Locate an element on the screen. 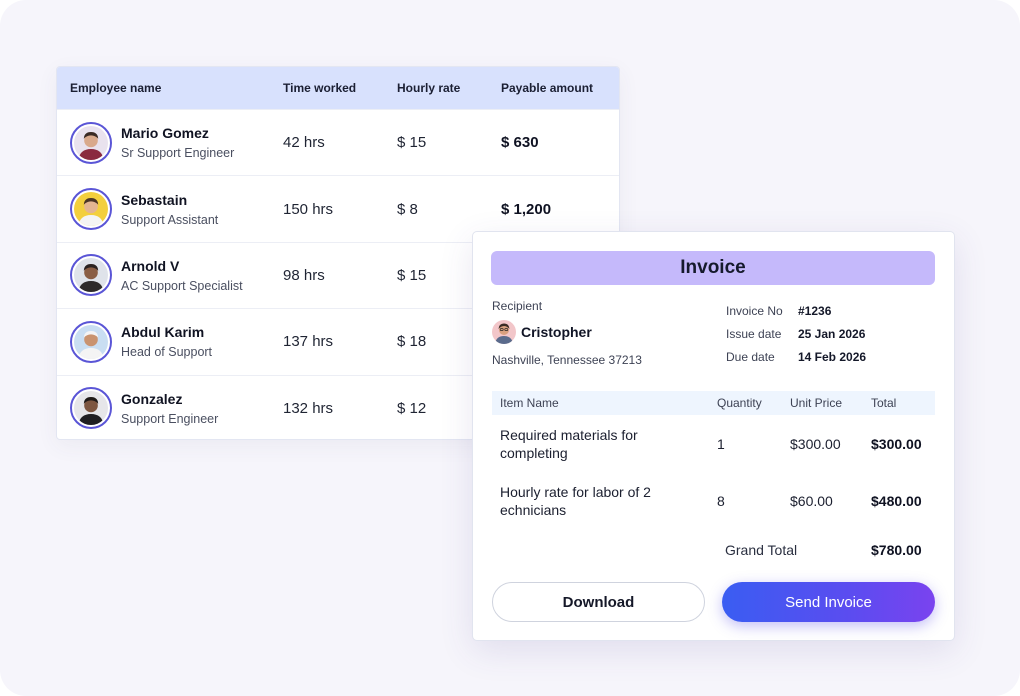 This screenshot has height=696, width=1020. item-unit-price: $60.00 is located at coordinates (811, 501).